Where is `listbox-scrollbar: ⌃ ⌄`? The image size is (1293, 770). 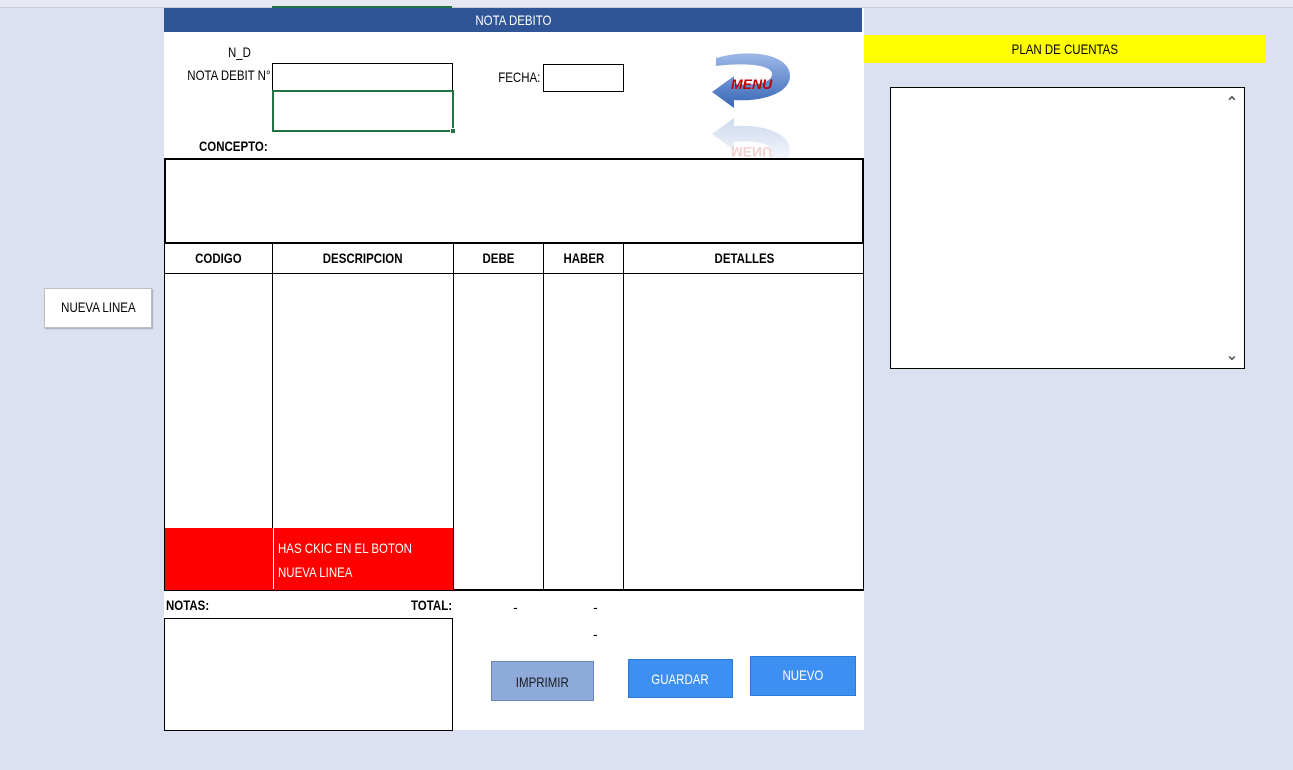
listbox-scrollbar: ⌃ ⌄ is located at coordinates (1232, 228).